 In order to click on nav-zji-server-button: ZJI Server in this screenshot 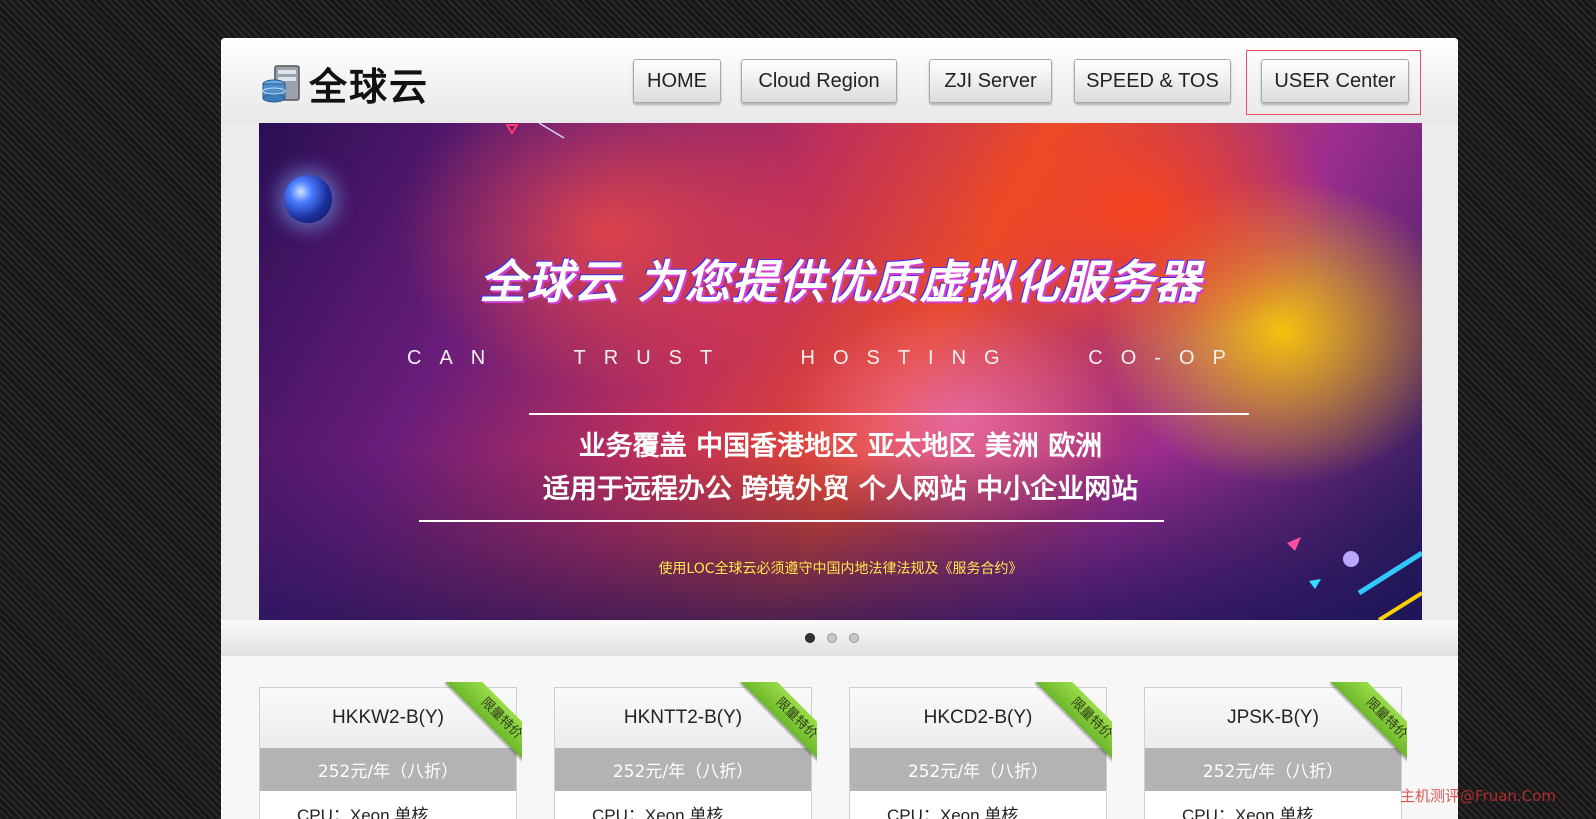, I will do `click(990, 81)`.